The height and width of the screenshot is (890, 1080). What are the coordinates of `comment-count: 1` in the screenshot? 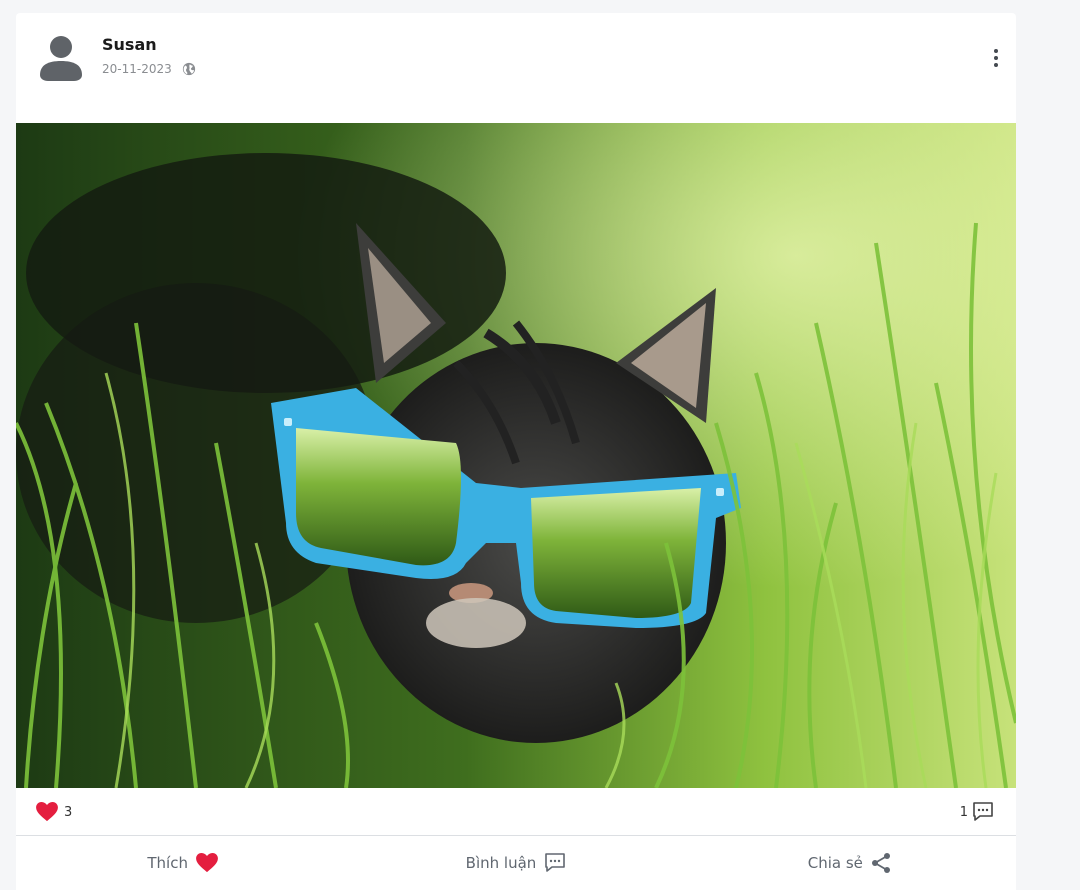 It's located at (963, 812).